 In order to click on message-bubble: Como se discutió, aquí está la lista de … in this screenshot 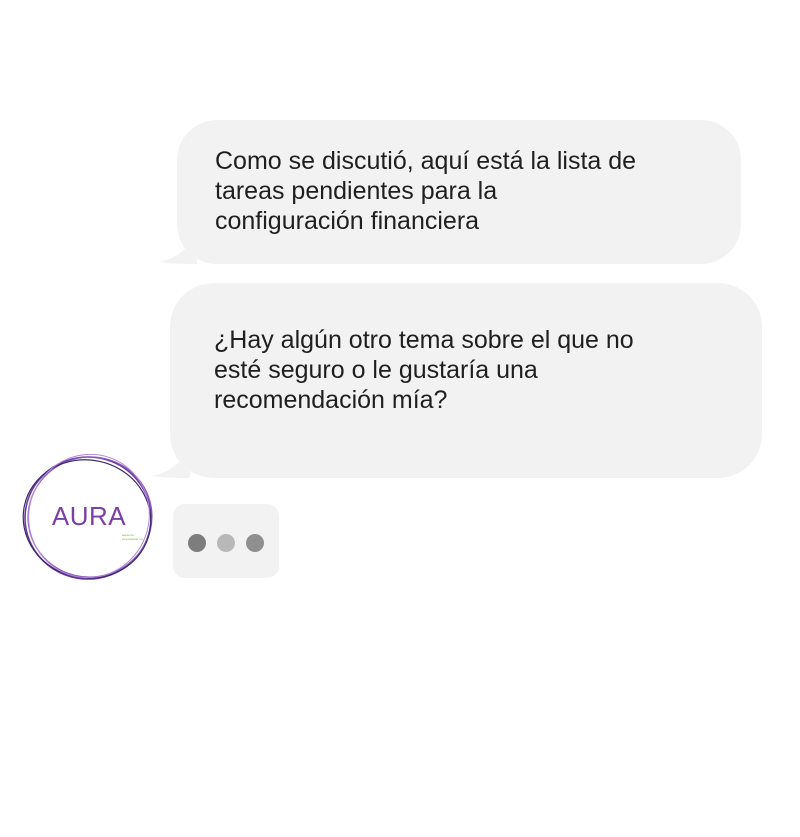, I will do `click(459, 192)`.